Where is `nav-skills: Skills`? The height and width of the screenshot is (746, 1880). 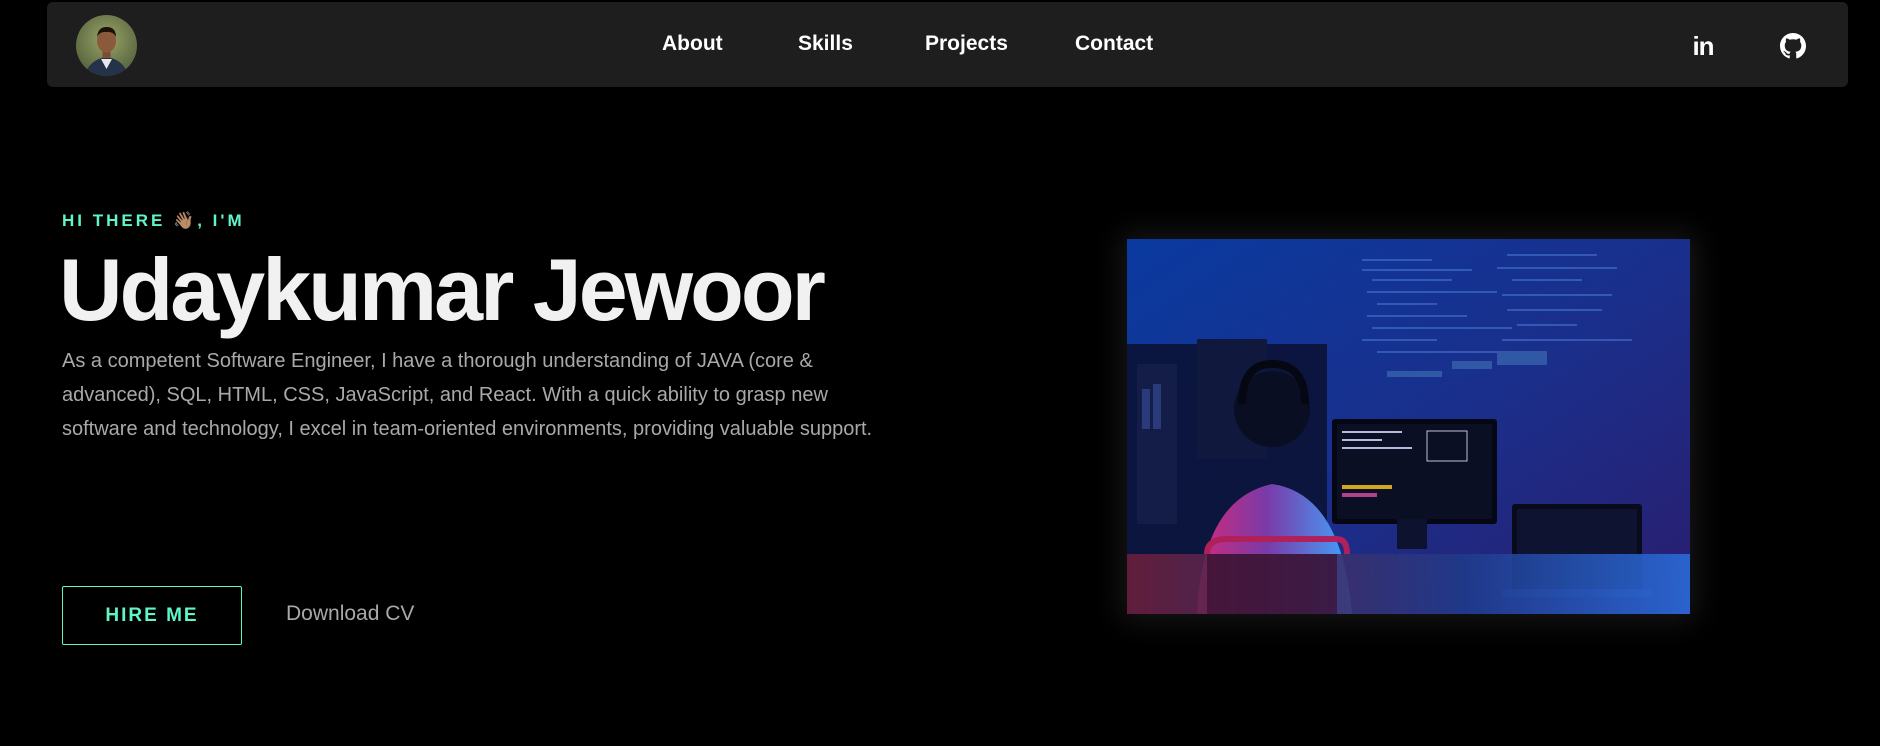 nav-skills: Skills is located at coordinates (825, 44).